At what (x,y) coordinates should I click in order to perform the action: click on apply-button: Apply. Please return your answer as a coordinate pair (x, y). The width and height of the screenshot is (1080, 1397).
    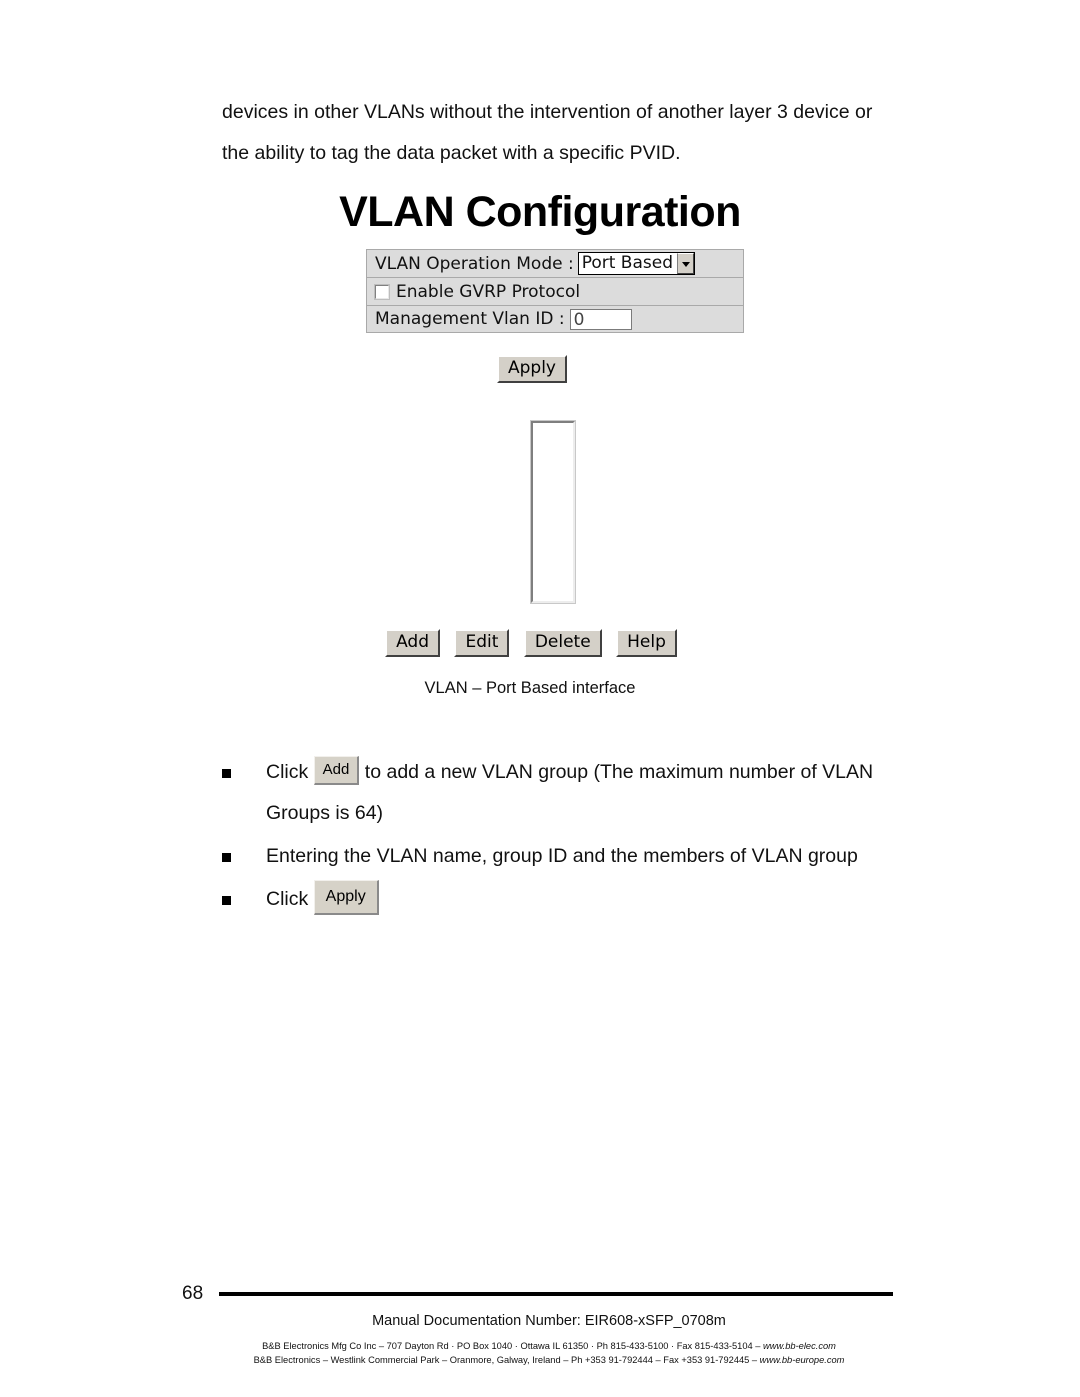
    Looking at the image, I should click on (532, 369).